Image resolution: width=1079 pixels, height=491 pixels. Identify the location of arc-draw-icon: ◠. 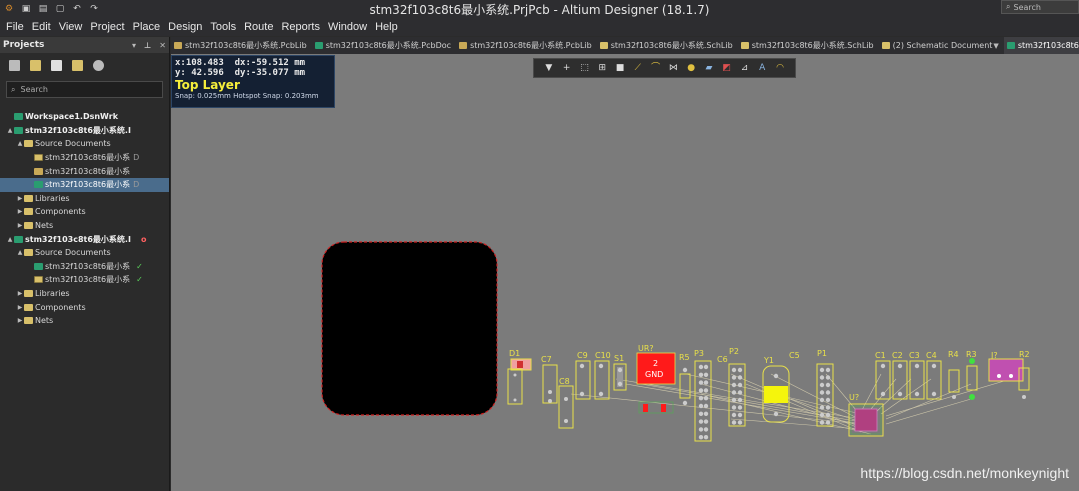
(780, 68).